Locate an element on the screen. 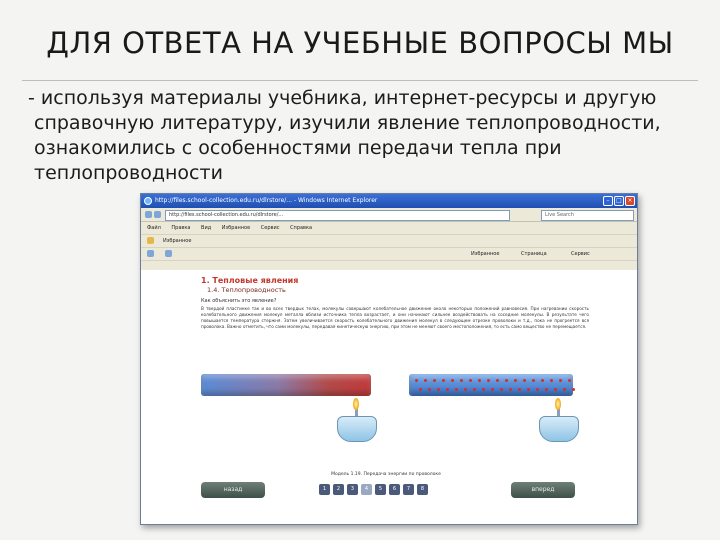 Image resolution: width=720 pixels, height=540 pixels. lesson-subheader: 1.4. Теплопроводность is located at coordinates (246, 290).